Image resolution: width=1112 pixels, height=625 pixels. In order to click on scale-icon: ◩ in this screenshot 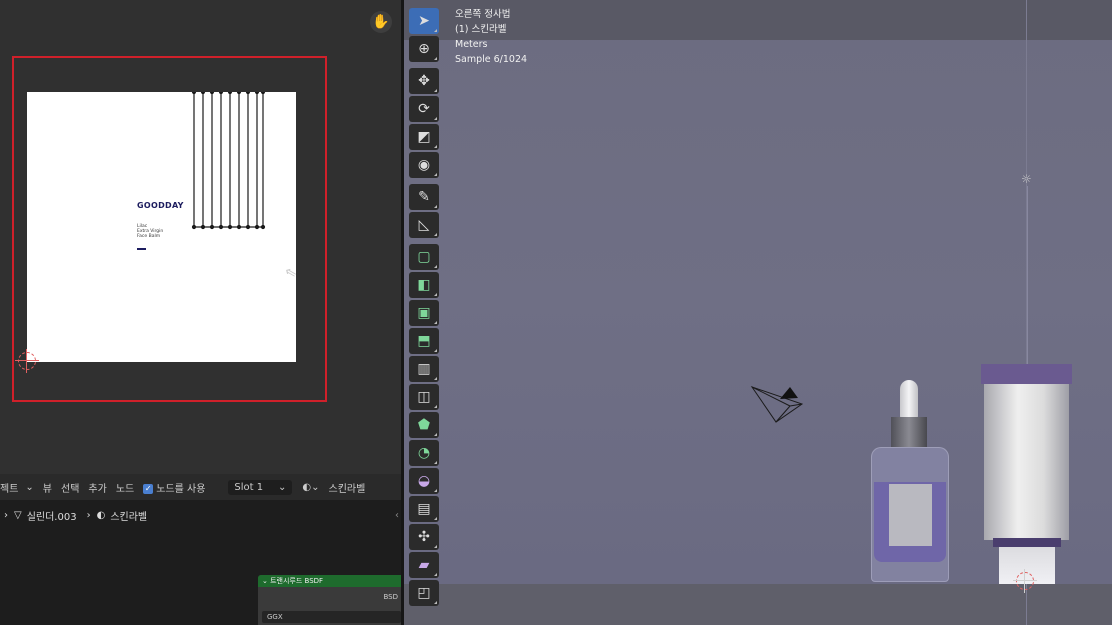, I will do `click(424, 137)`.